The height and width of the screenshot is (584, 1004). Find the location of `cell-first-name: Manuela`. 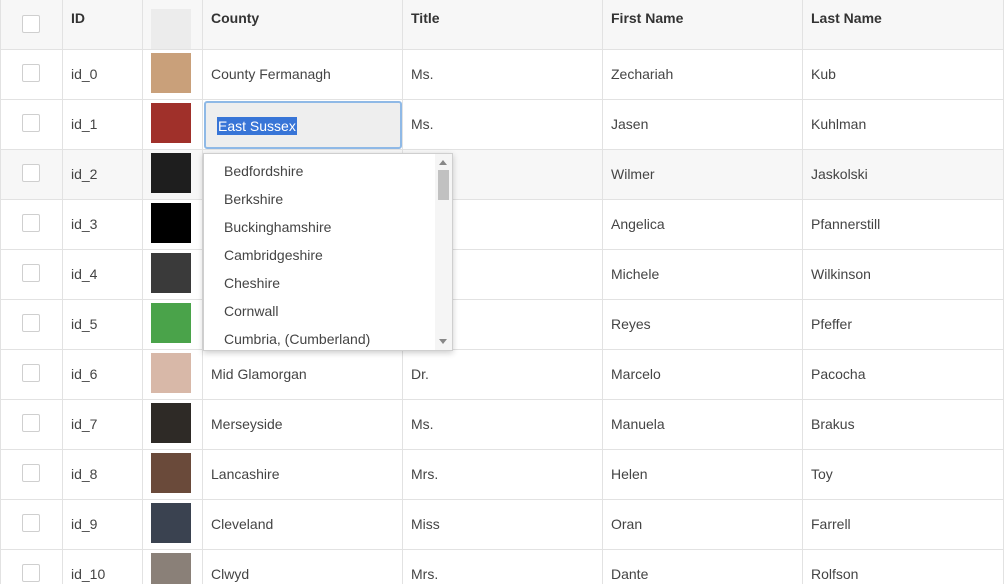

cell-first-name: Manuela is located at coordinates (703, 424).